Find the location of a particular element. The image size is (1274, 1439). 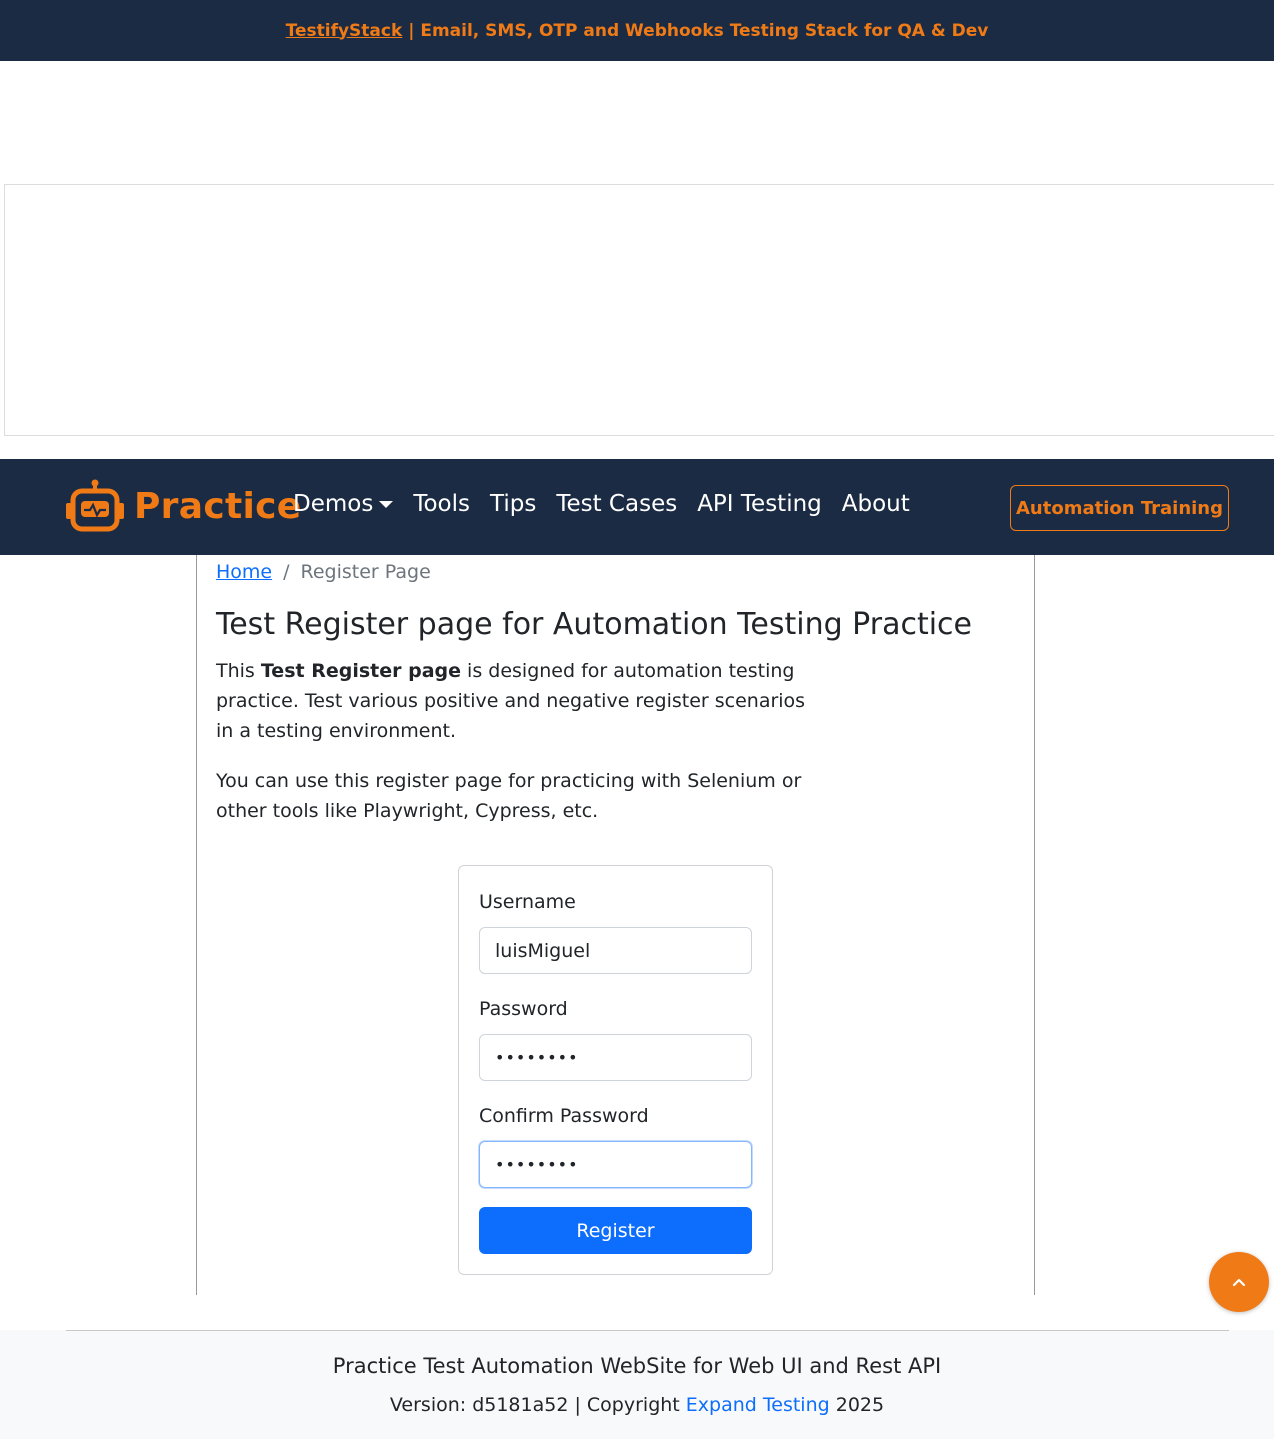

nav-item-label: Demos is located at coordinates (333, 504).